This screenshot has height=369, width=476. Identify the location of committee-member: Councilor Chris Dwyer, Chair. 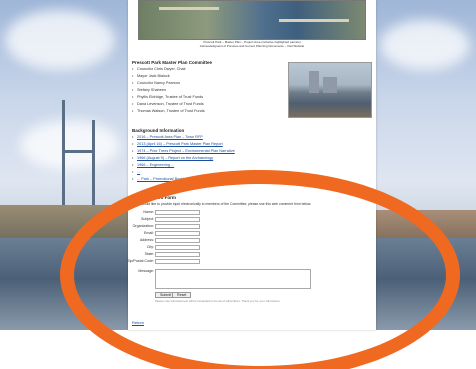
(159, 69).